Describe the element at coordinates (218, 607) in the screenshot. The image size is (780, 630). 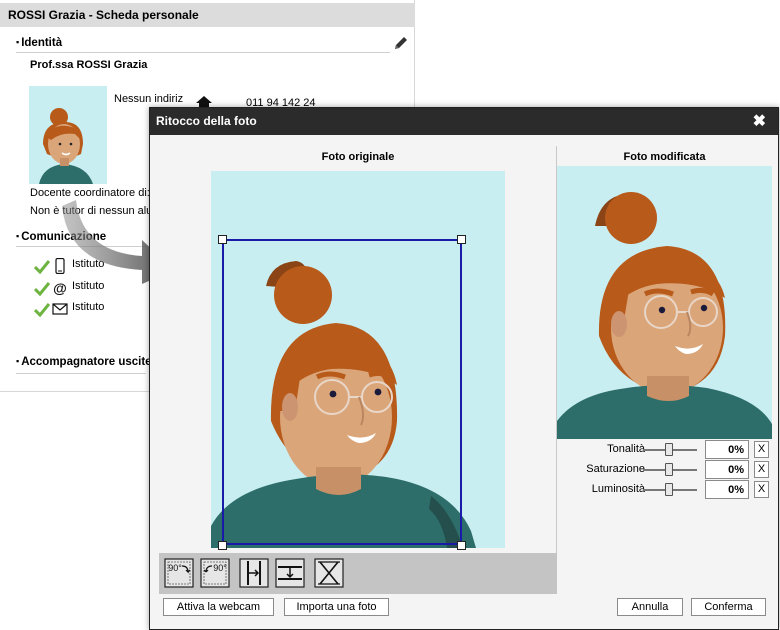
I see `webcam-button: Attiva la webcam` at that location.